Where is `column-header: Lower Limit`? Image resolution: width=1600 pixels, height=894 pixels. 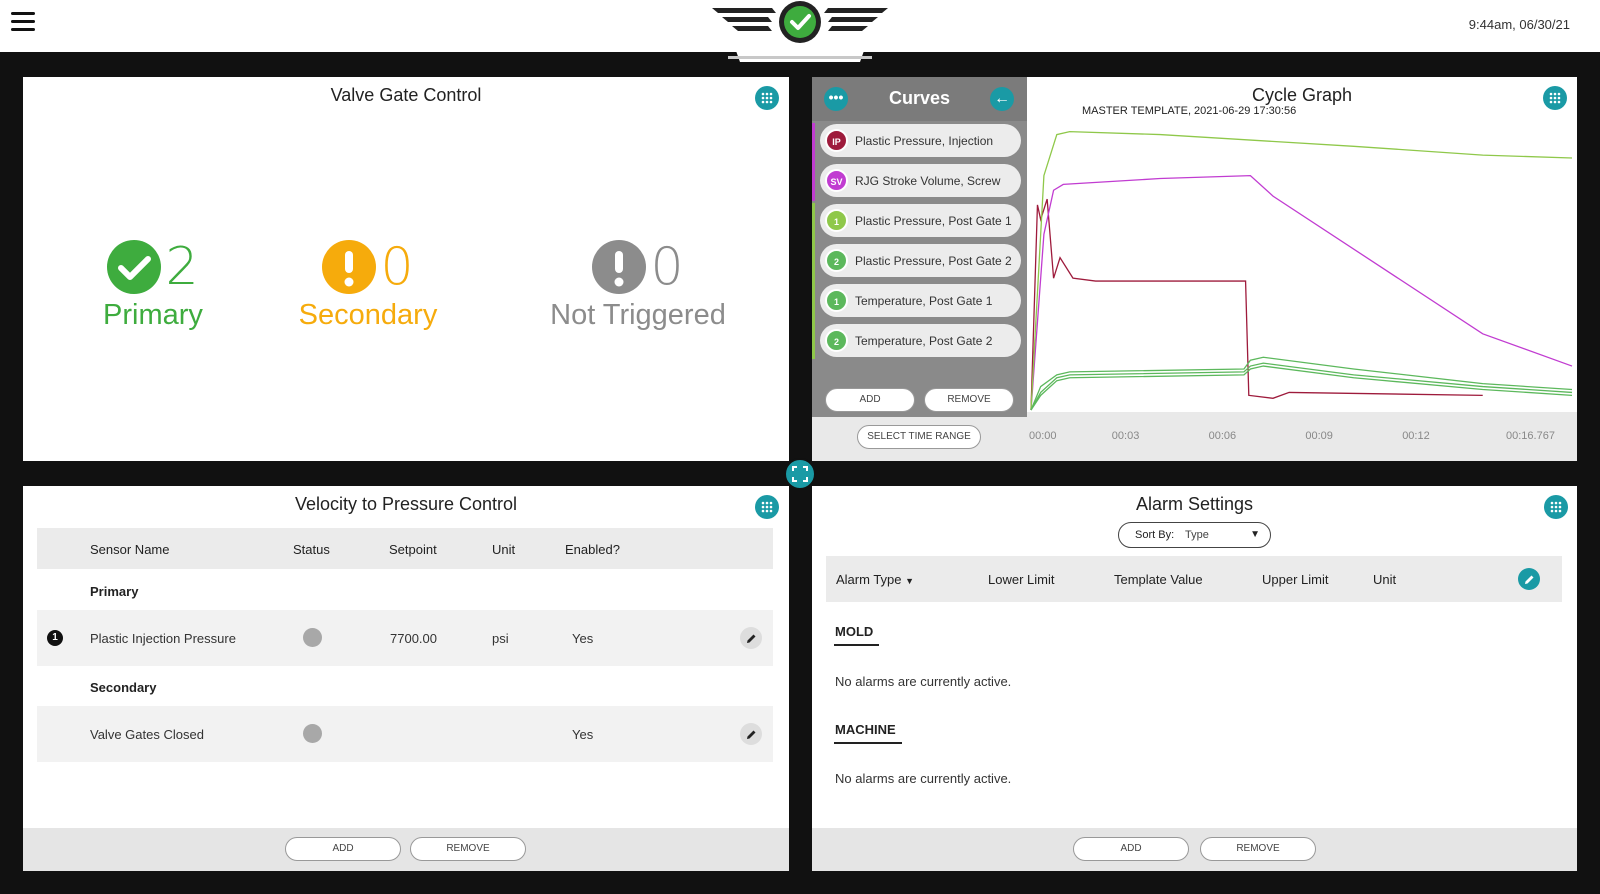
column-header: Lower Limit is located at coordinates (1021, 579).